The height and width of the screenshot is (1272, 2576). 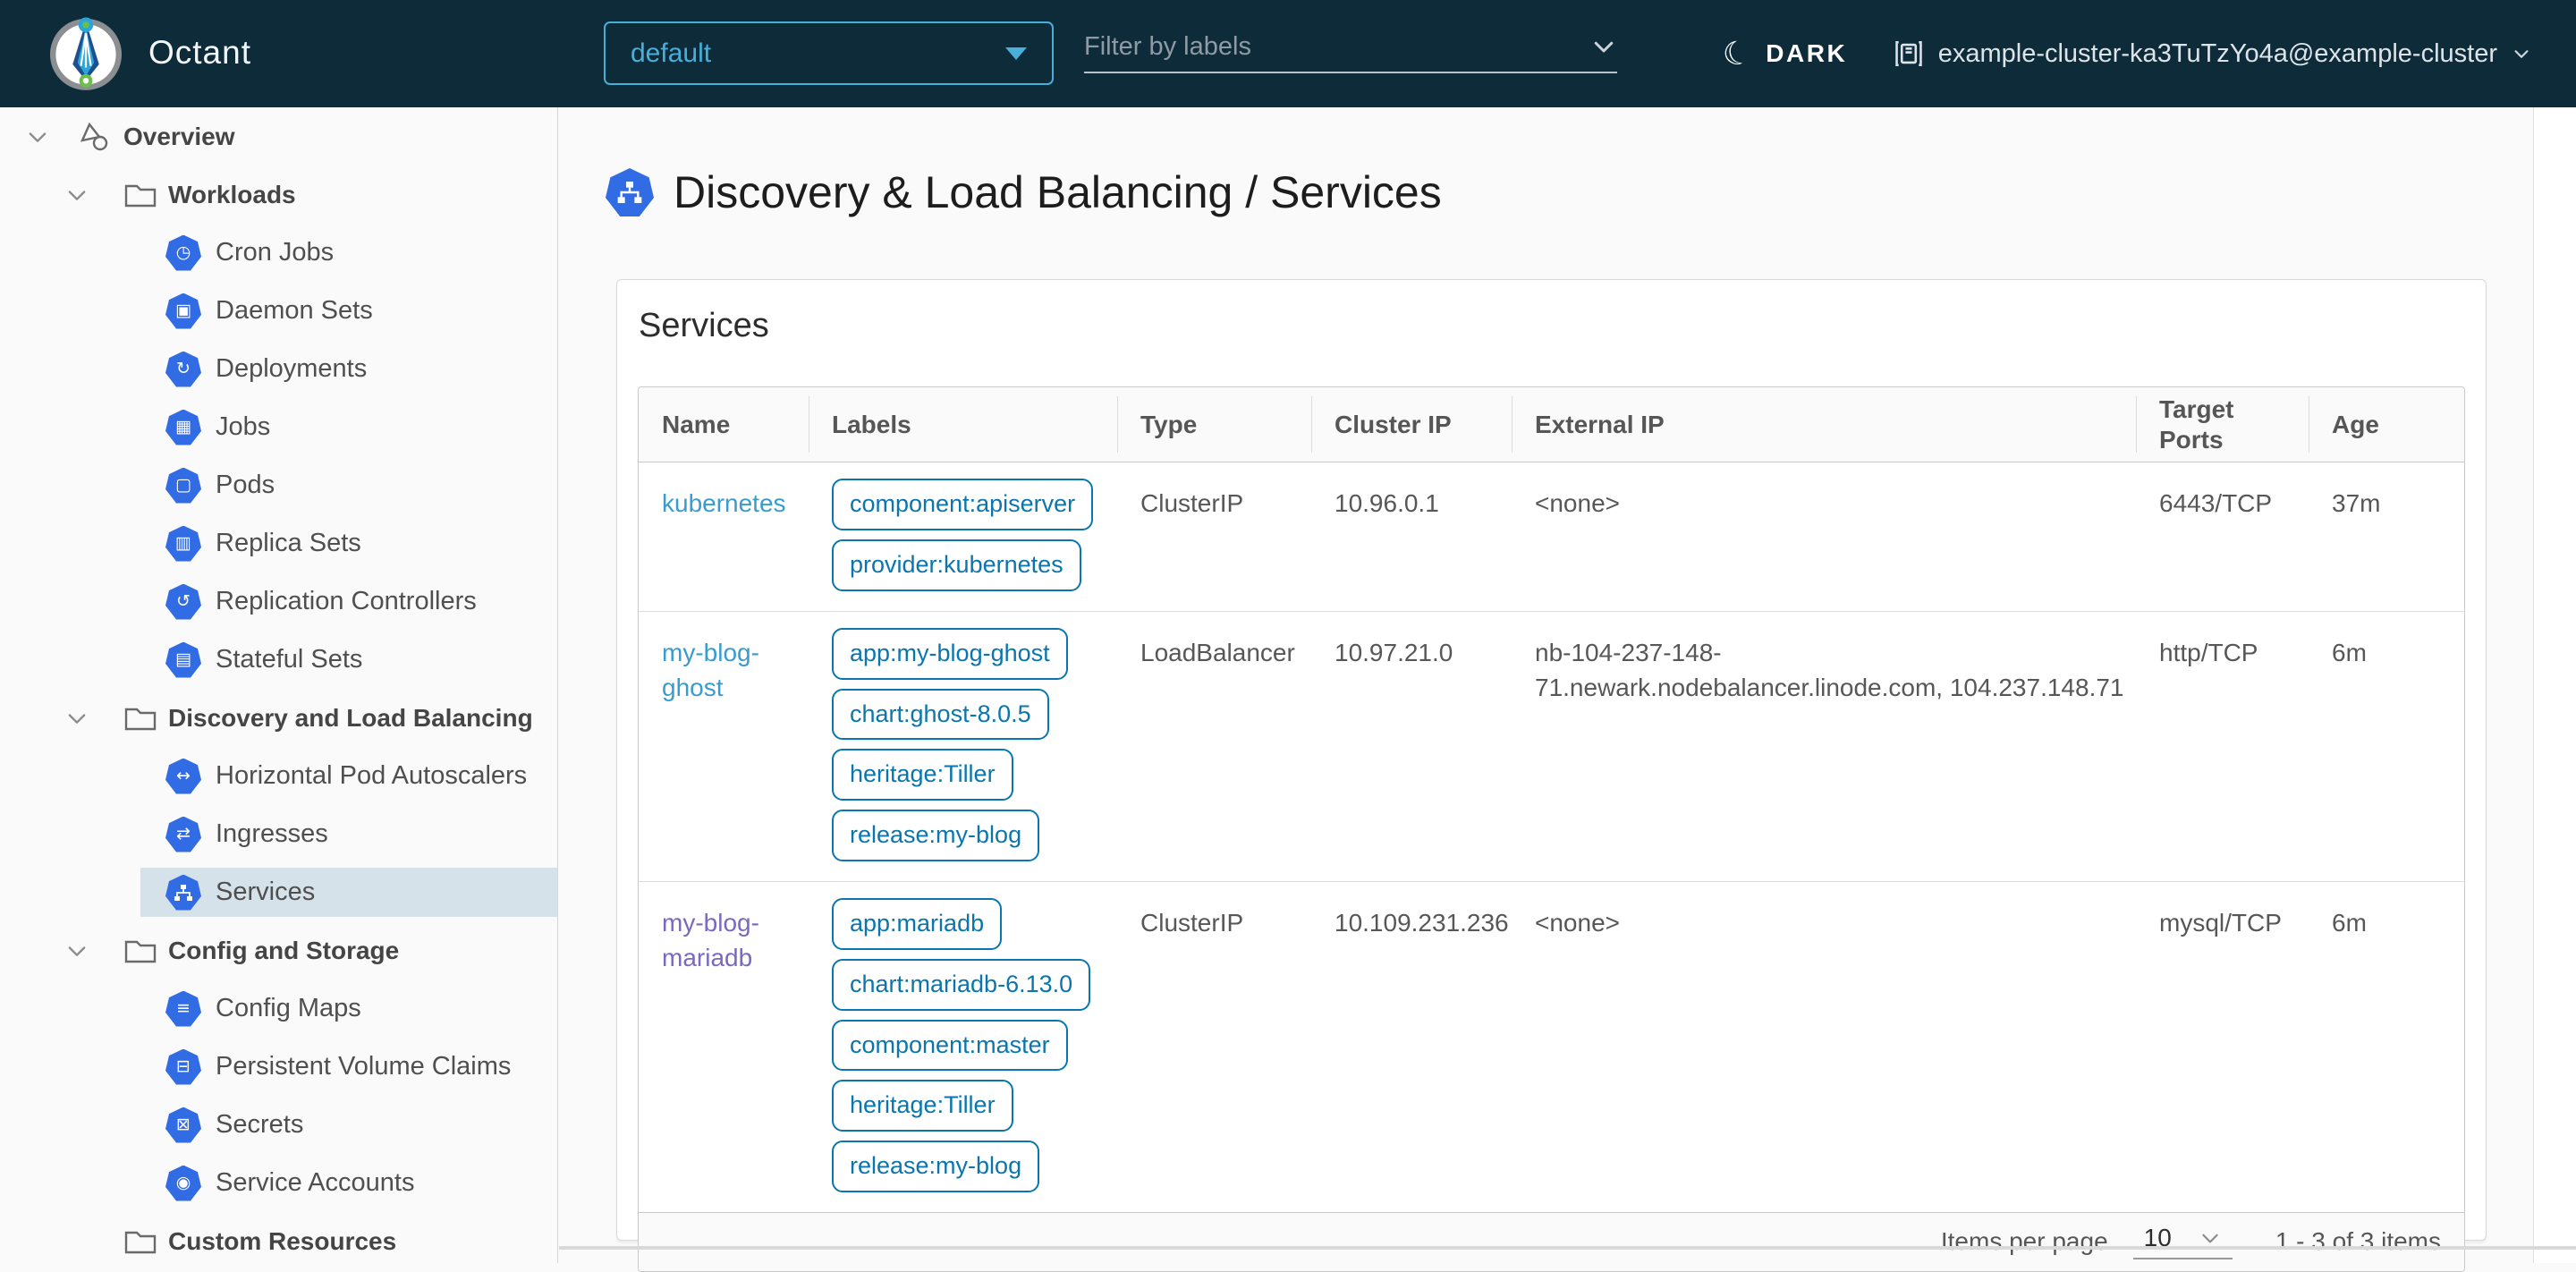 I want to click on cell-cluster-ip: 10.97.21.0, so click(x=1394, y=652).